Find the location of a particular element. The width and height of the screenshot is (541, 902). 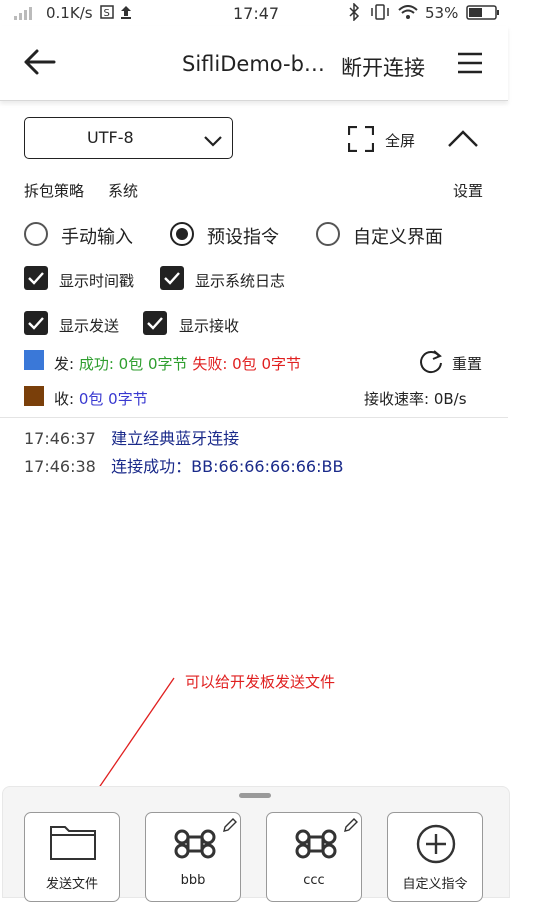

nav-bar: SifliDemo-b… 断开连接 is located at coordinates (254, 63).